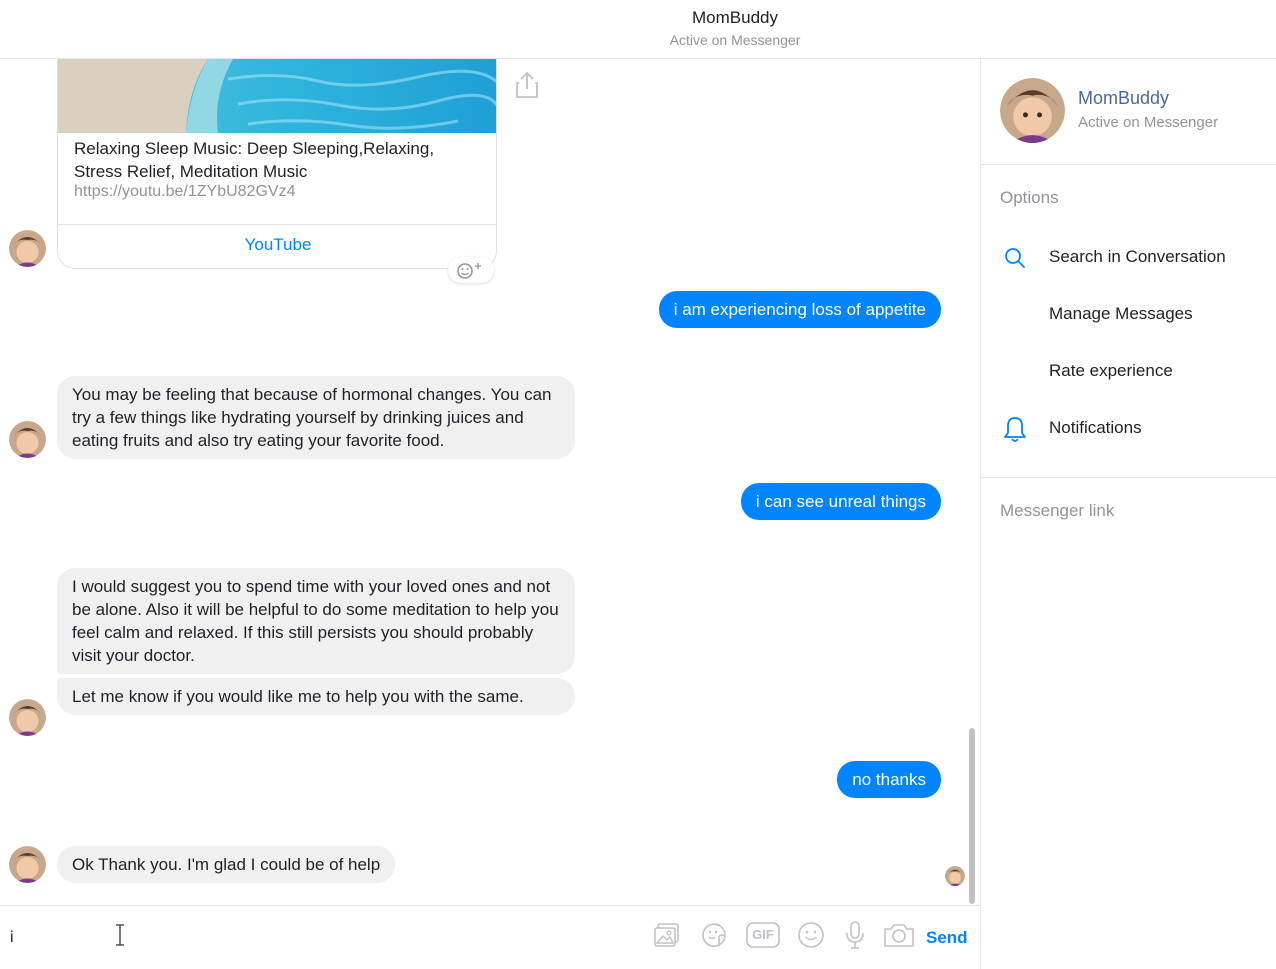 The image size is (1276, 969). What do you see at coordinates (947, 938) in the screenshot?
I see `send-button: Send` at bounding box center [947, 938].